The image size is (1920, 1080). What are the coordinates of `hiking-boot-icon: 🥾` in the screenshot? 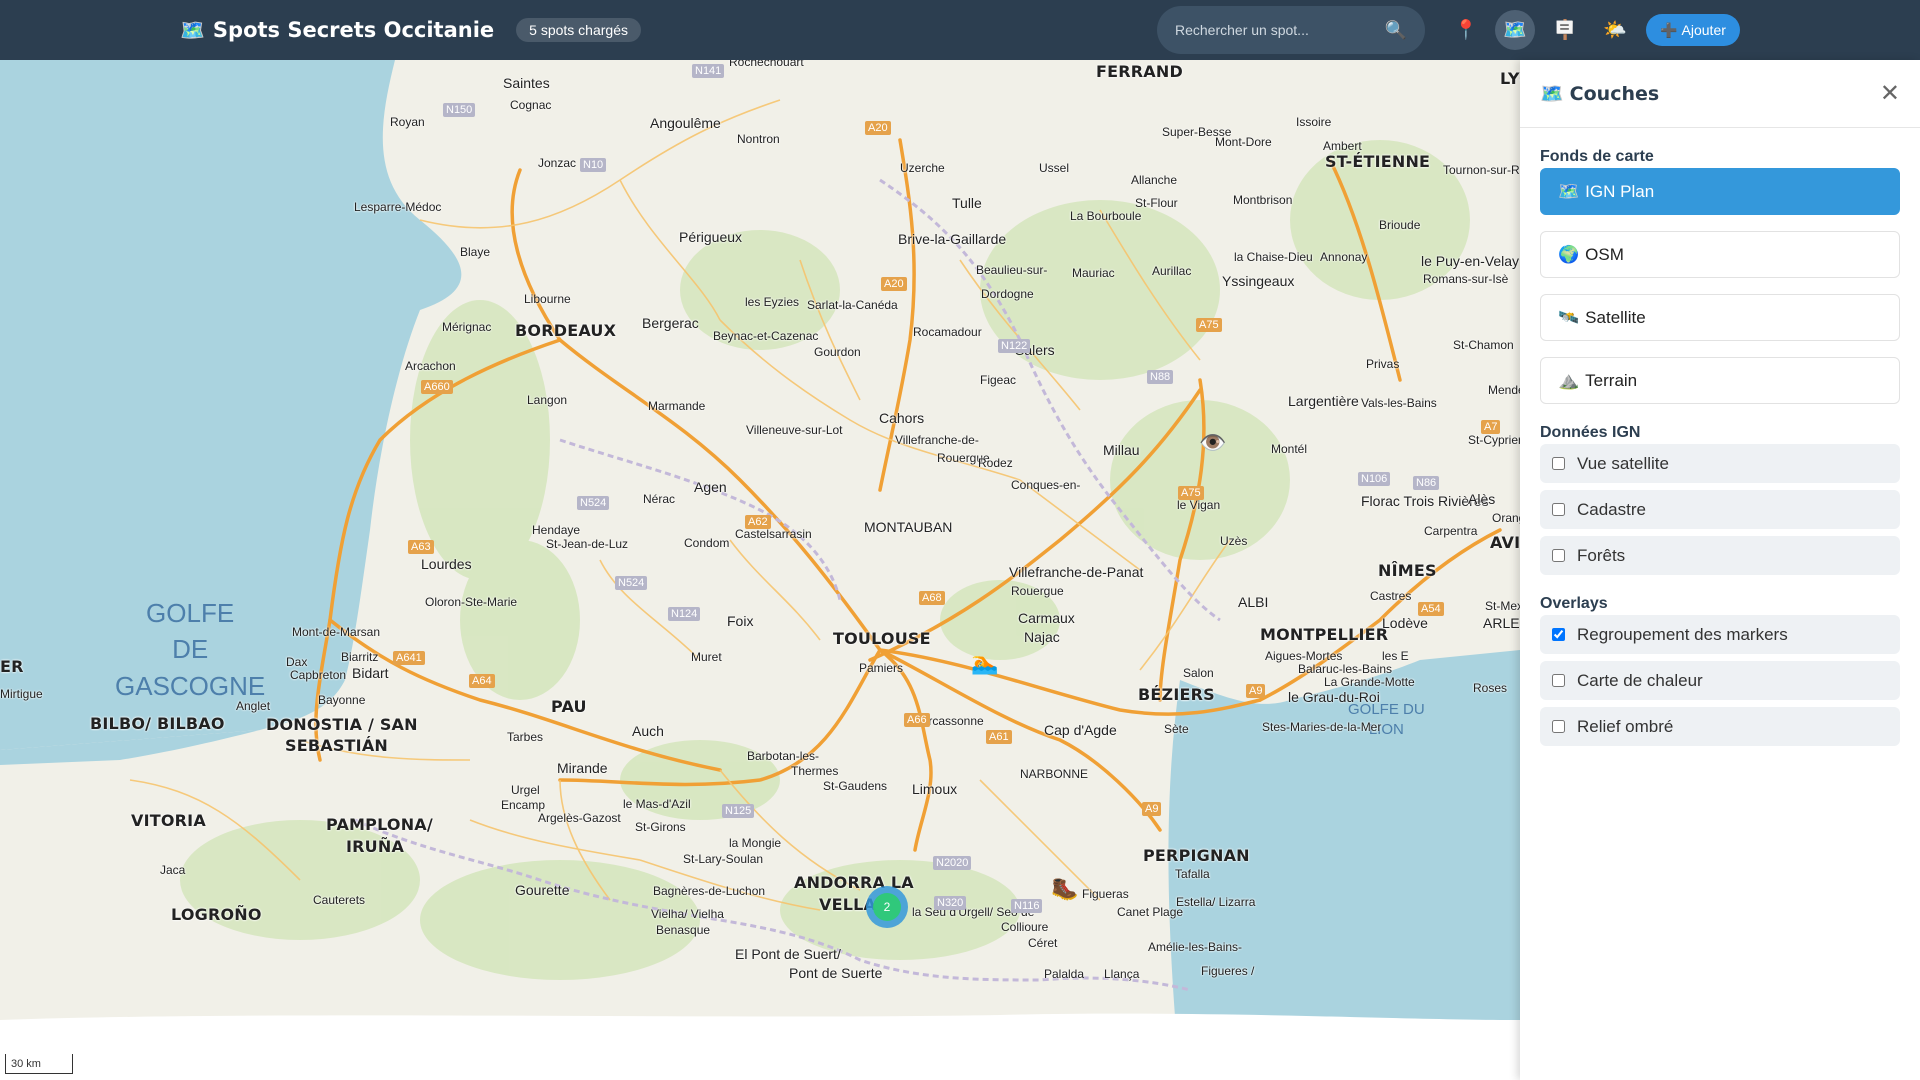 It's located at (1064, 889).